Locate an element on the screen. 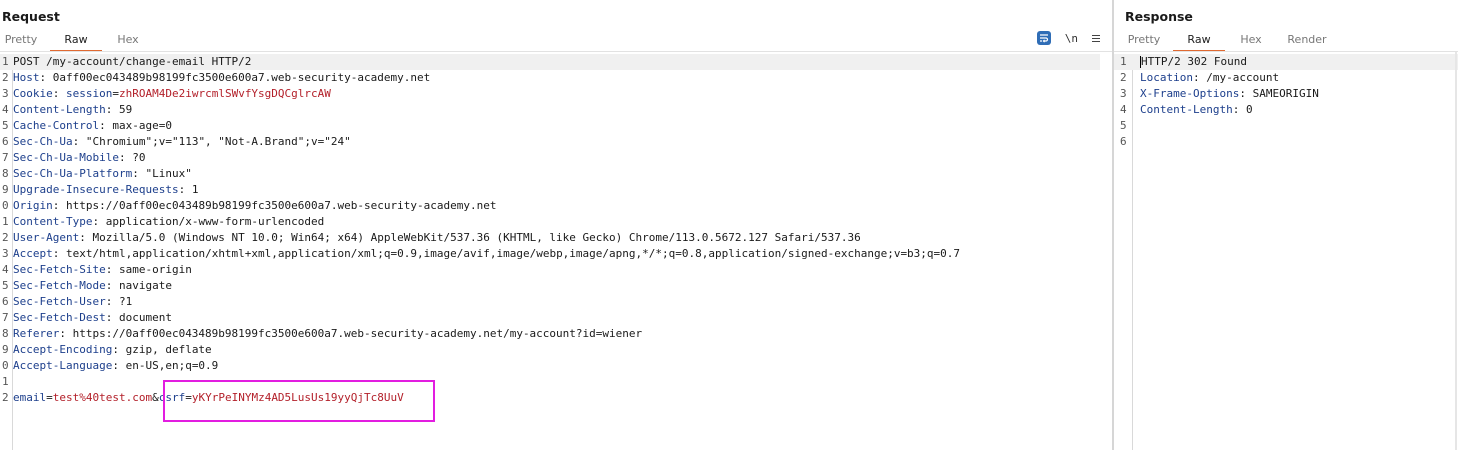  header-name: Accept-Language is located at coordinates (63, 365).